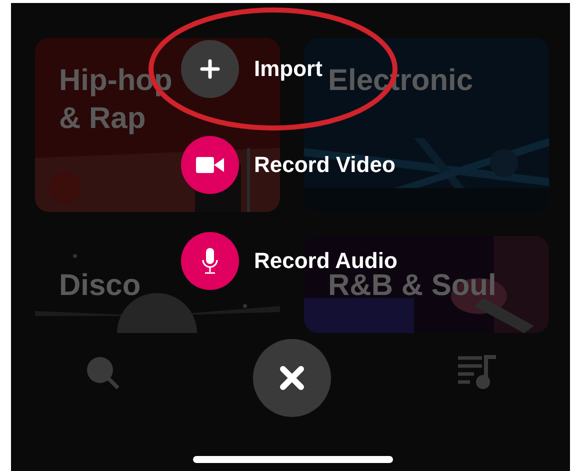 Image resolution: width=574 pixels, height=471 pixels. I want to click on action-label: Record Audio, so click(326, 261).